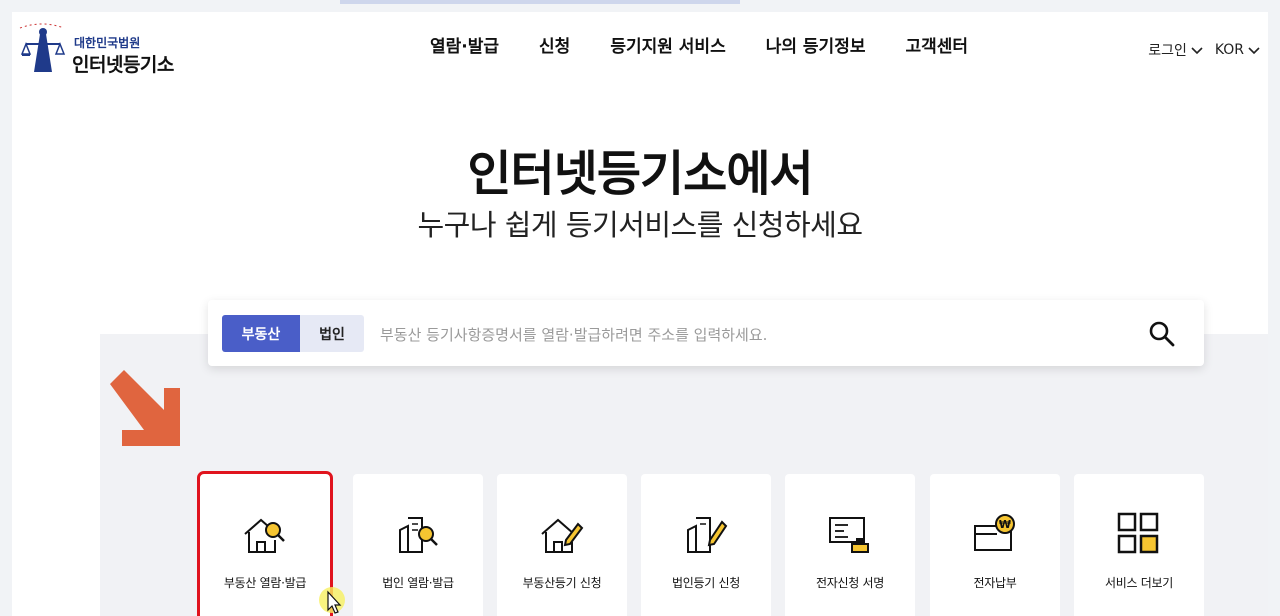  Describe the element at coordinates (418, 535) in the screenshot. I see `building-search-icon` at that location.